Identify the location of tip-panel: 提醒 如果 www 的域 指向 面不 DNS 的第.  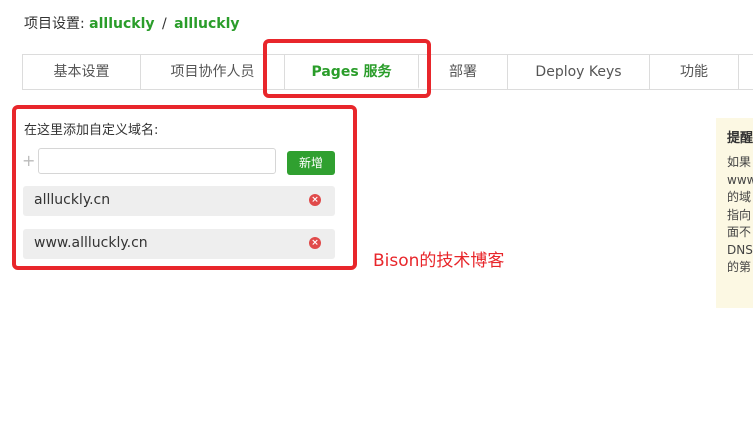
(734, 213).